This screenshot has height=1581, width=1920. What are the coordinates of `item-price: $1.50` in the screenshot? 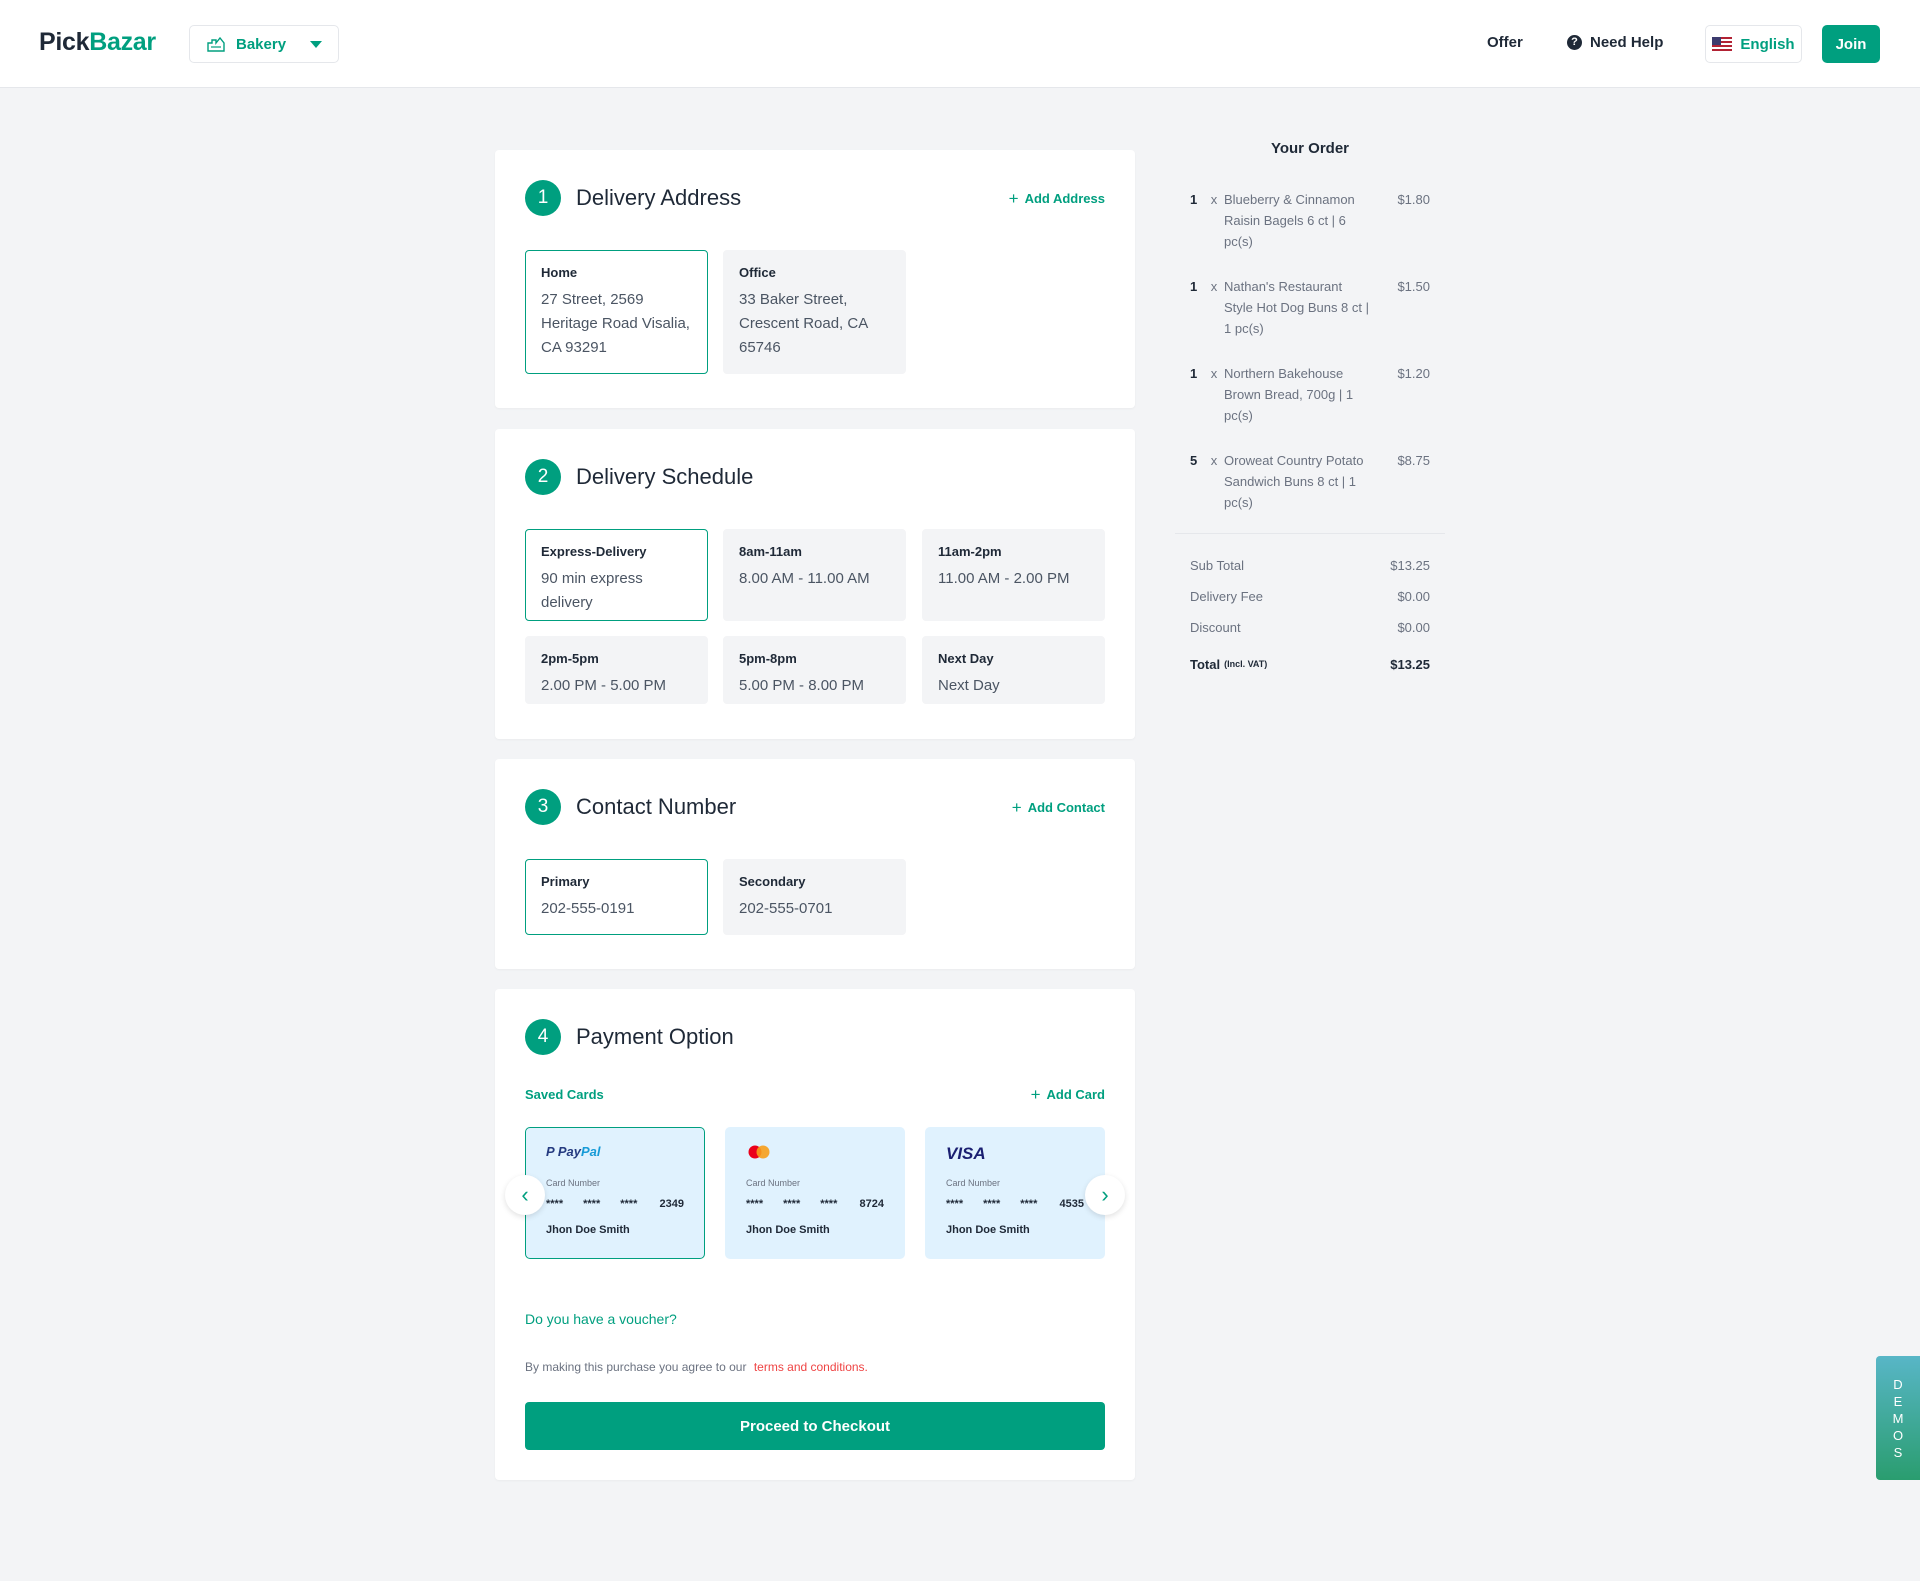 It's located at (1413, 286).